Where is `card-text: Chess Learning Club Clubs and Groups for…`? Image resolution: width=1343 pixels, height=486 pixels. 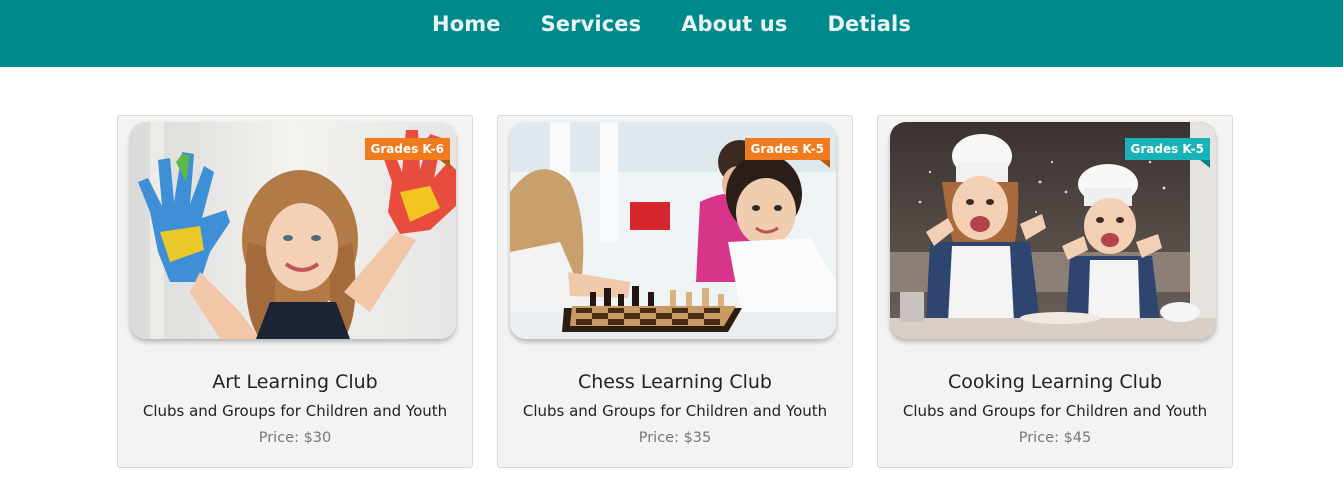
card-text: Chess Learning Club Clubs and Groups for… is located at coordinates (675, 409).